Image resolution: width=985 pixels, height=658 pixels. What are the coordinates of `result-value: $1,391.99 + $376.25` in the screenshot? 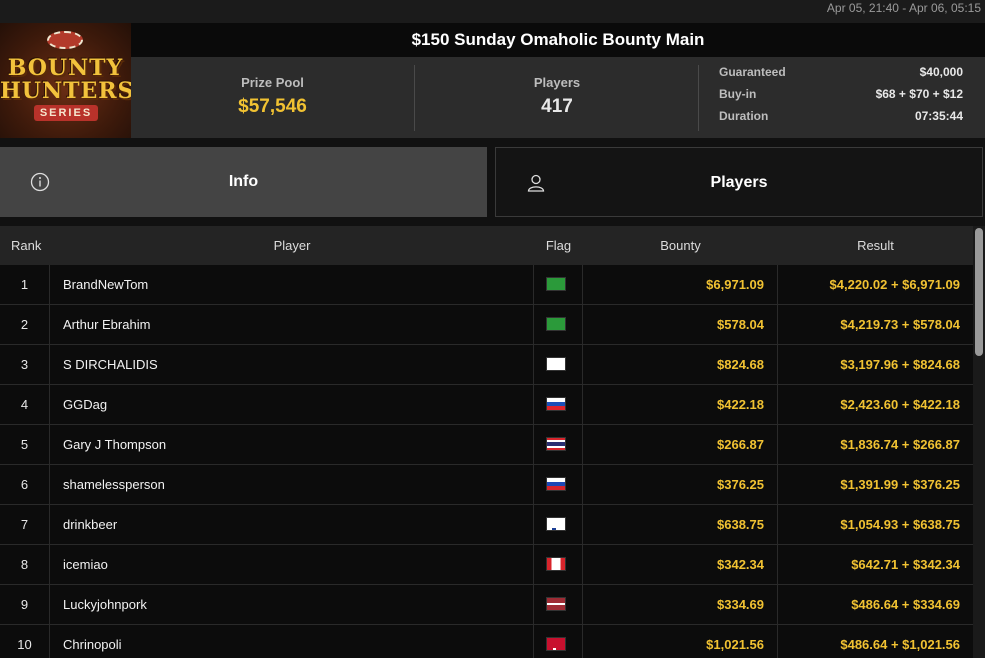 It's located at (900, 484).